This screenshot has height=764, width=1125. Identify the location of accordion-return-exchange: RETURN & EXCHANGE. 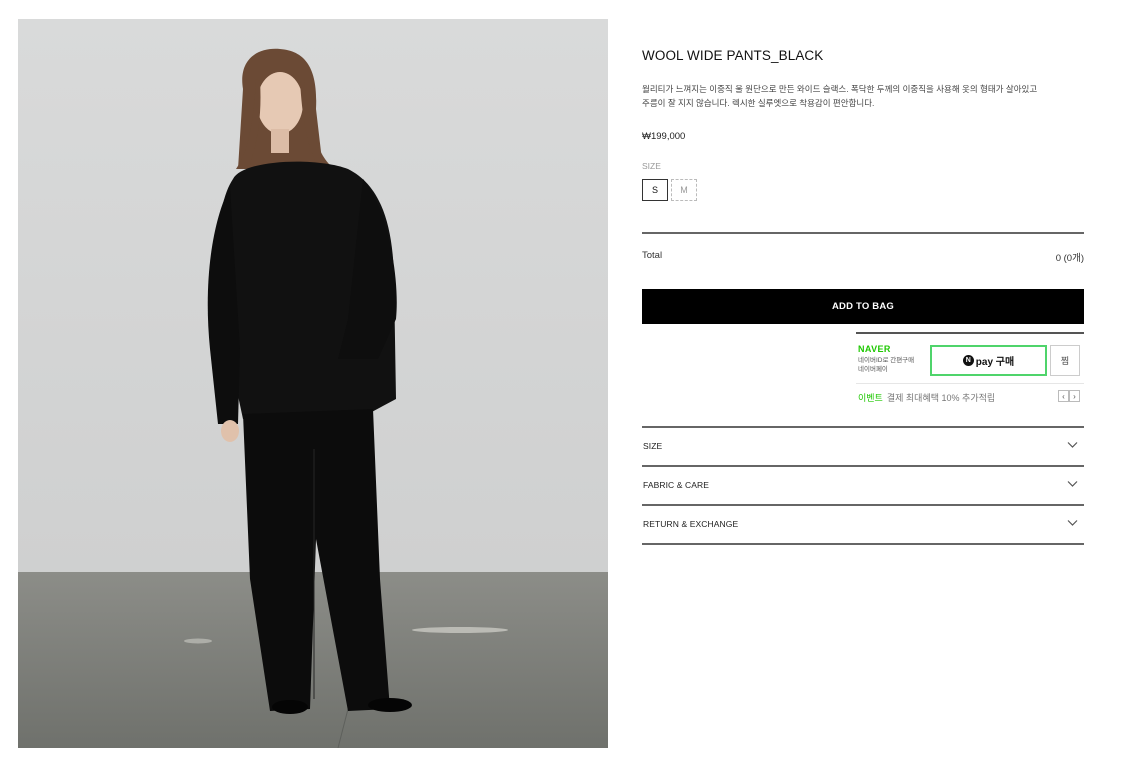
(863, 524).